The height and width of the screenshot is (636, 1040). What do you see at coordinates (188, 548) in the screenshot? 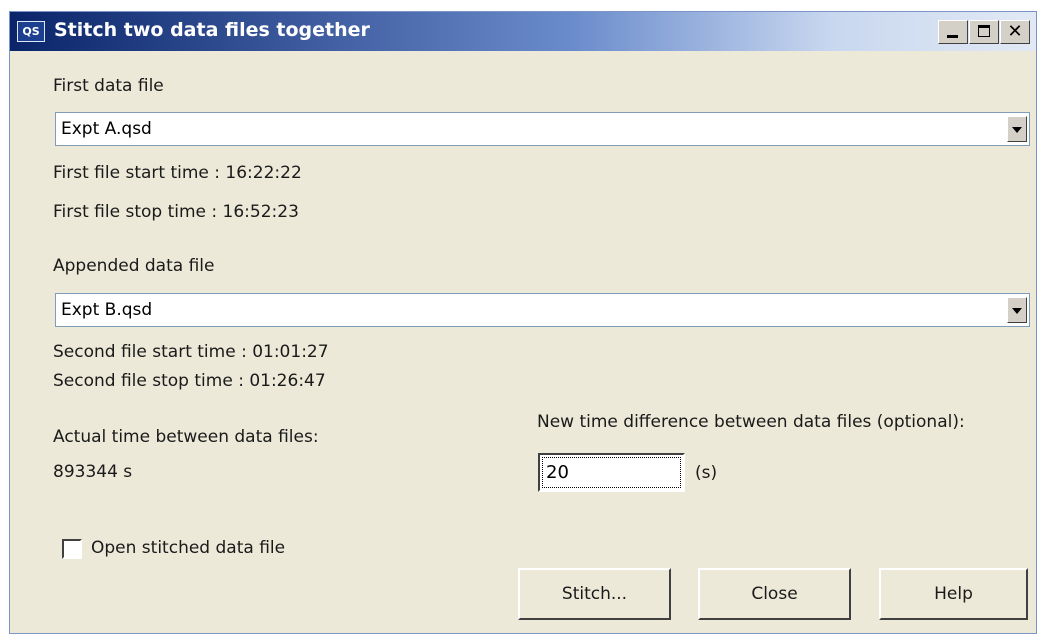
I see `open-stitched-label: Open stitched data file` at bounding box center [188, 548].